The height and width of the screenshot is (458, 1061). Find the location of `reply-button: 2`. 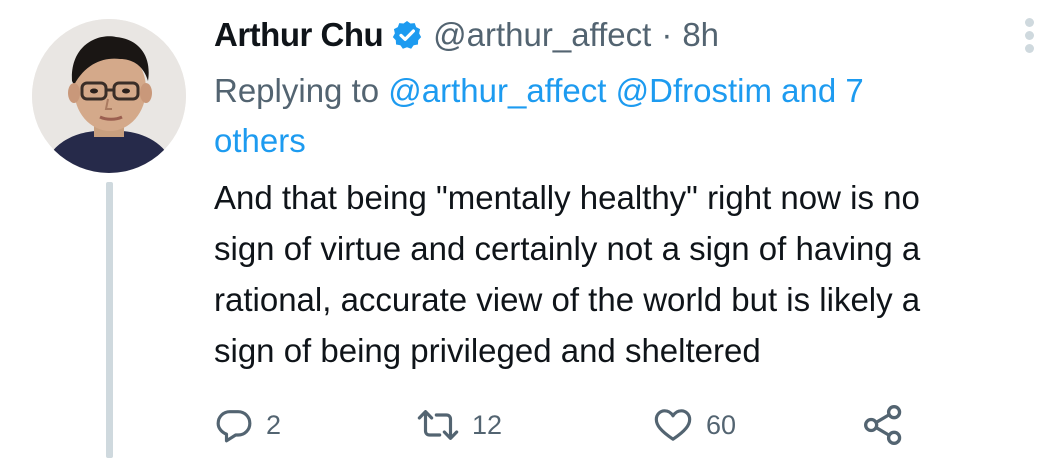

reply-button: 2 is located at coordinates (247, 425).